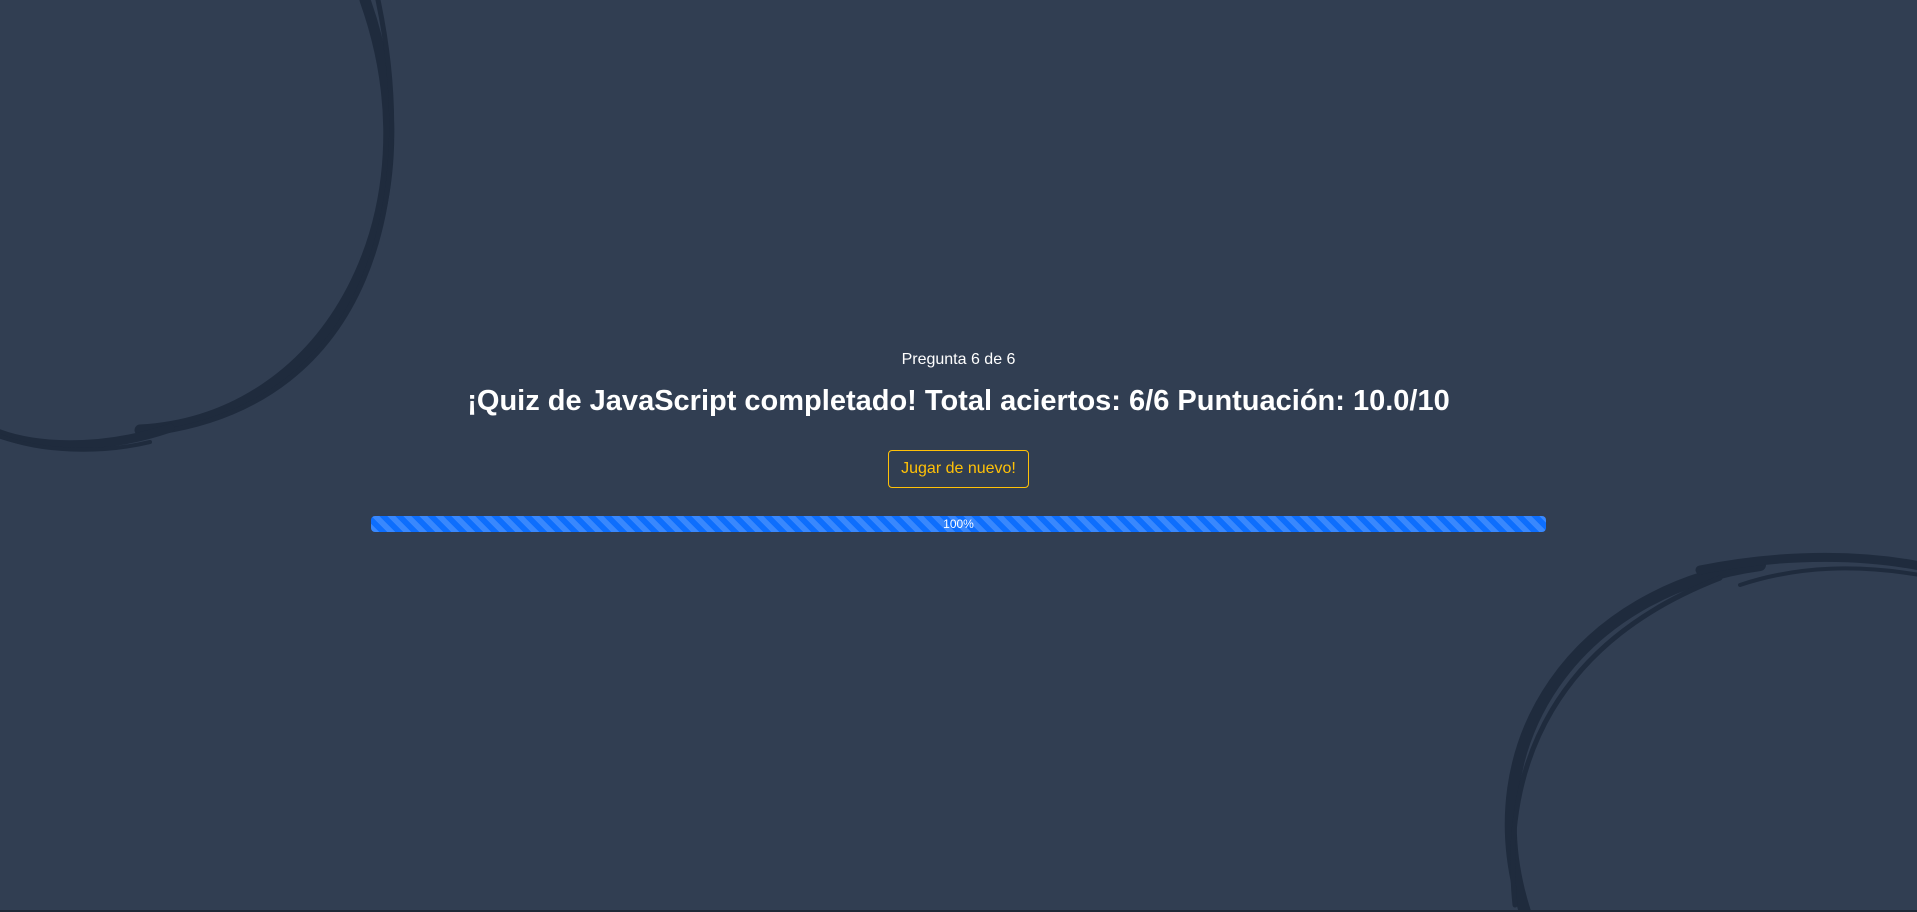  Describe the element at coordinates (958, 359) in the screenshot. I see `question-counter: Pregunta 6 de 6` at that location.